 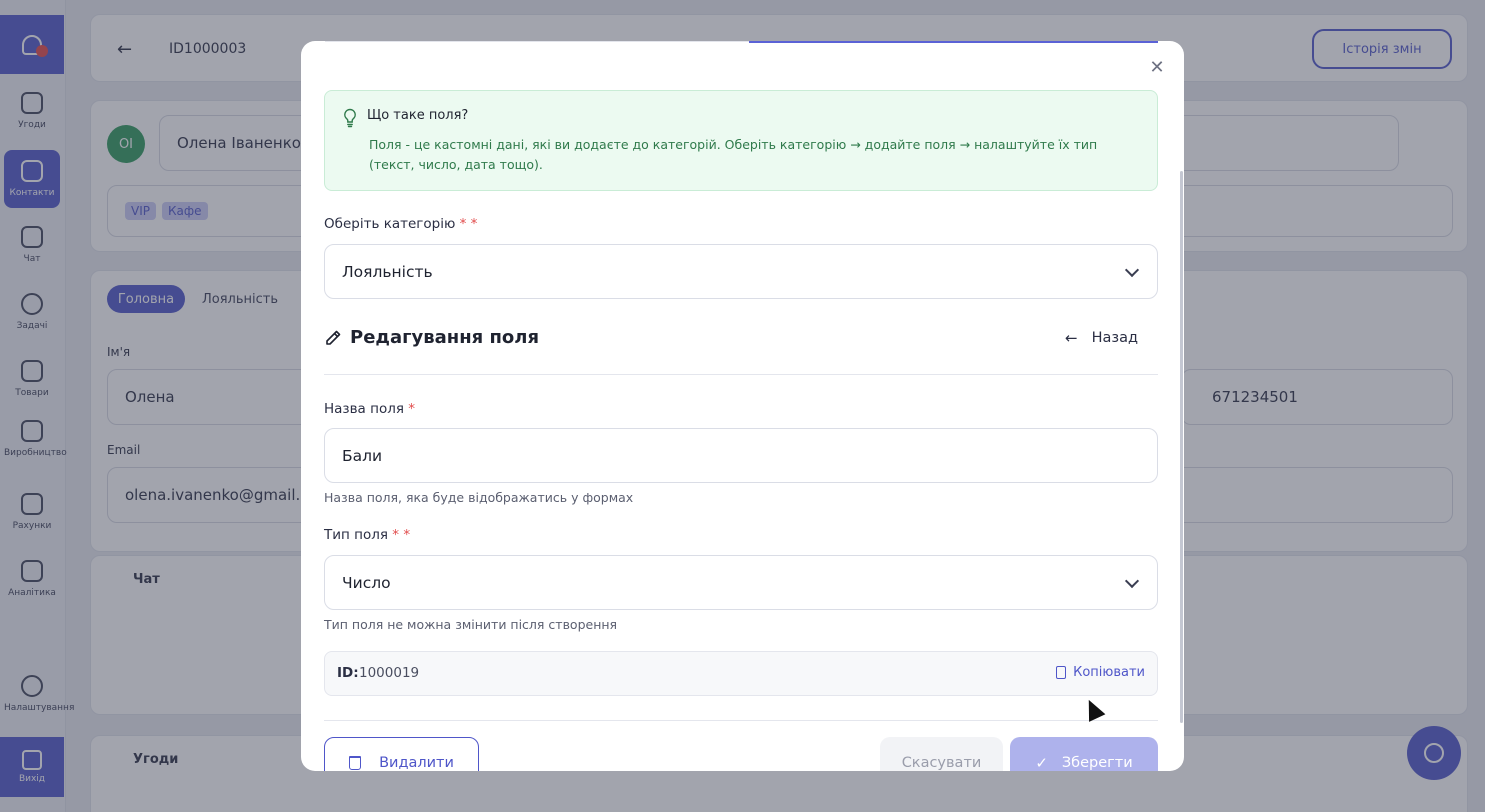 What do you see at coordinates (1071, 338) in the screenshot?
I see `arrow-left-icon: ←` at bounding box center [1071, 338].